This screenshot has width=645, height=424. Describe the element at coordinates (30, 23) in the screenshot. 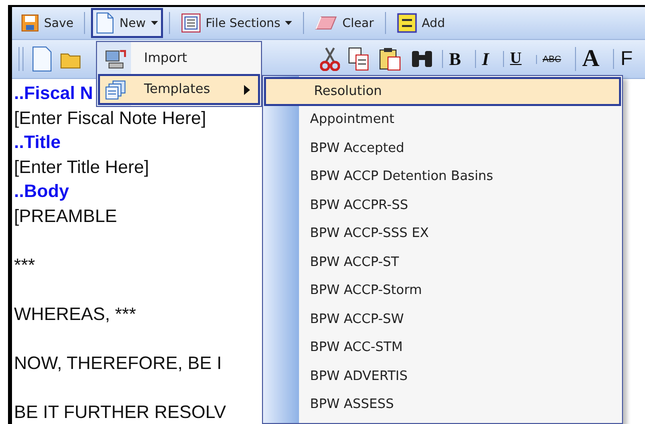

I see `save-icon` at that location.